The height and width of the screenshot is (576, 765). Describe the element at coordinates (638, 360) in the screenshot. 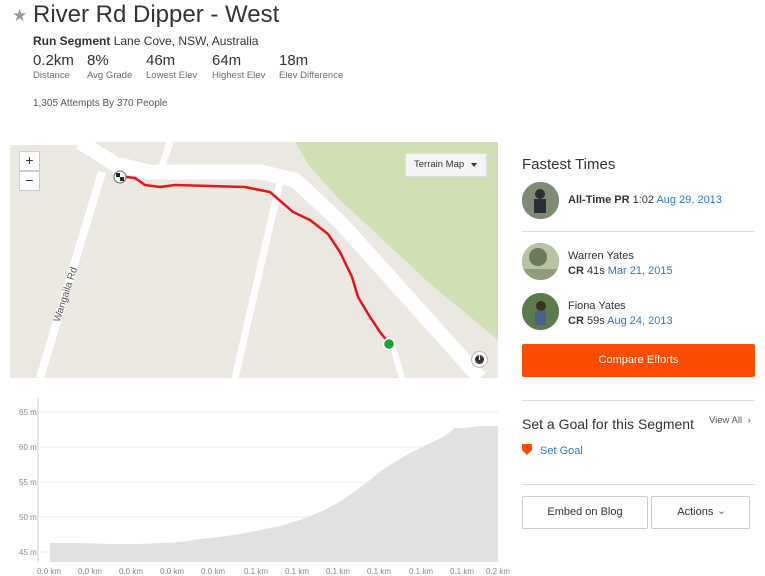

I see `compare-efforts-button: Compare Efforts` at that location.